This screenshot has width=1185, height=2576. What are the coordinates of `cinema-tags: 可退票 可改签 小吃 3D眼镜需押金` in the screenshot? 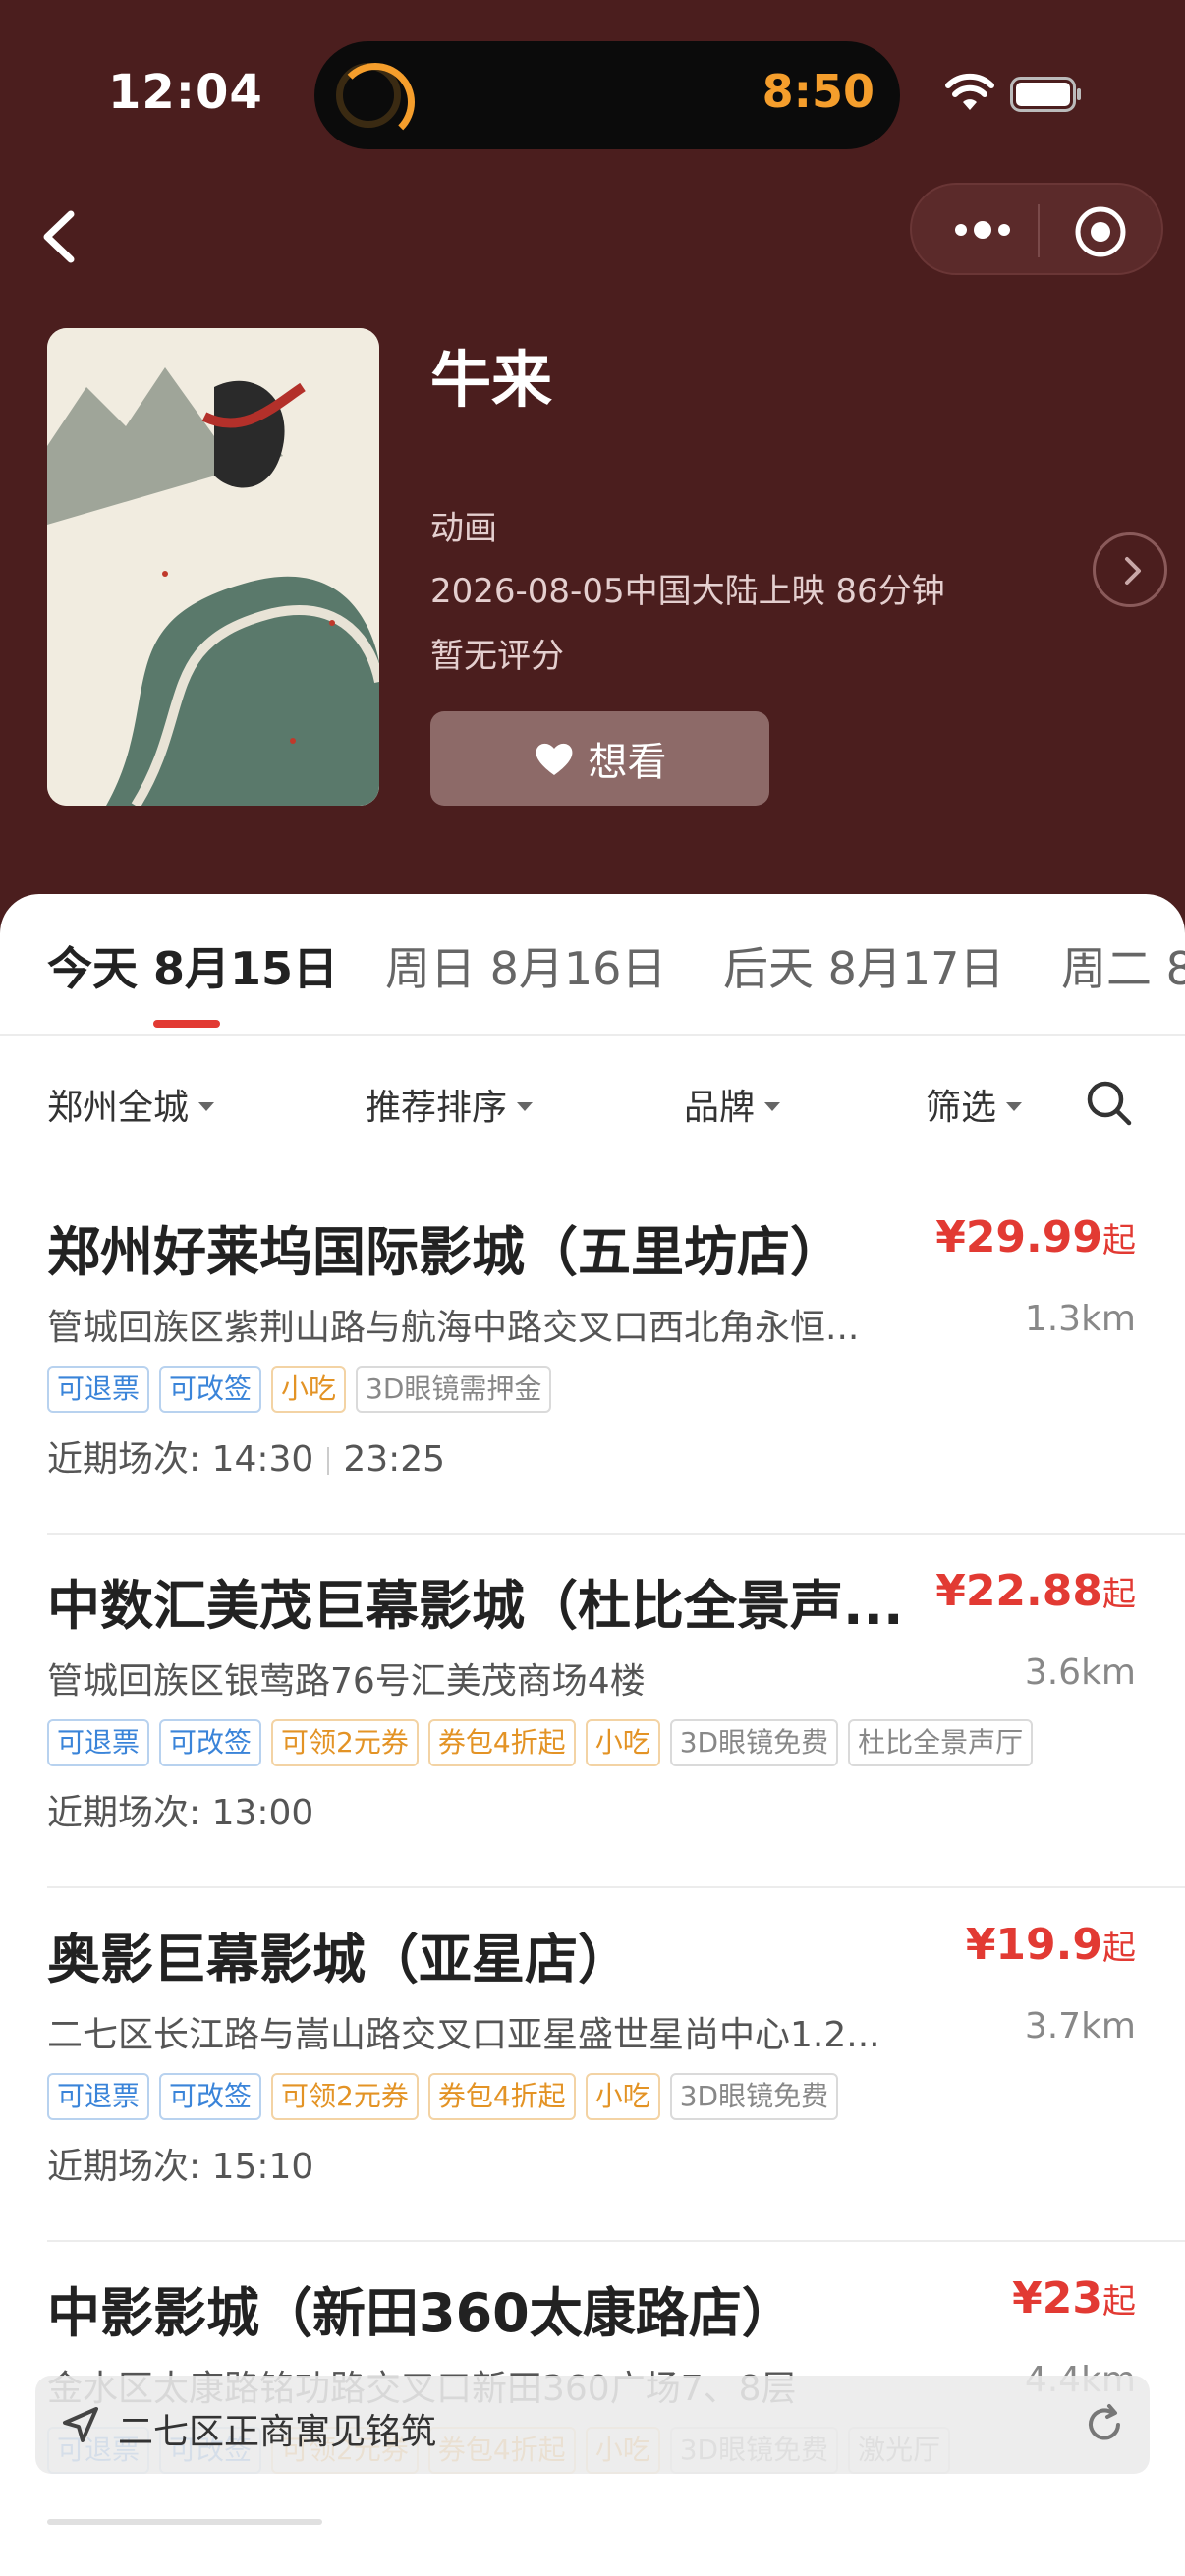 It's located at (299, 1389).